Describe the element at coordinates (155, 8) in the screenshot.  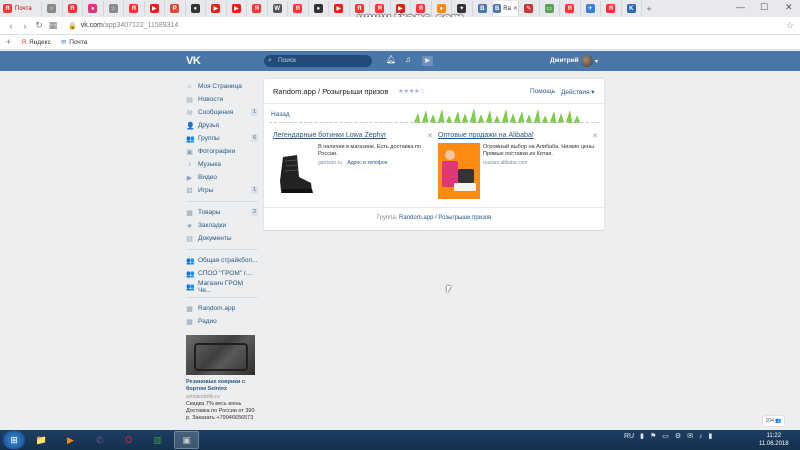
I see `browser-tab-5: ▶` at that location.